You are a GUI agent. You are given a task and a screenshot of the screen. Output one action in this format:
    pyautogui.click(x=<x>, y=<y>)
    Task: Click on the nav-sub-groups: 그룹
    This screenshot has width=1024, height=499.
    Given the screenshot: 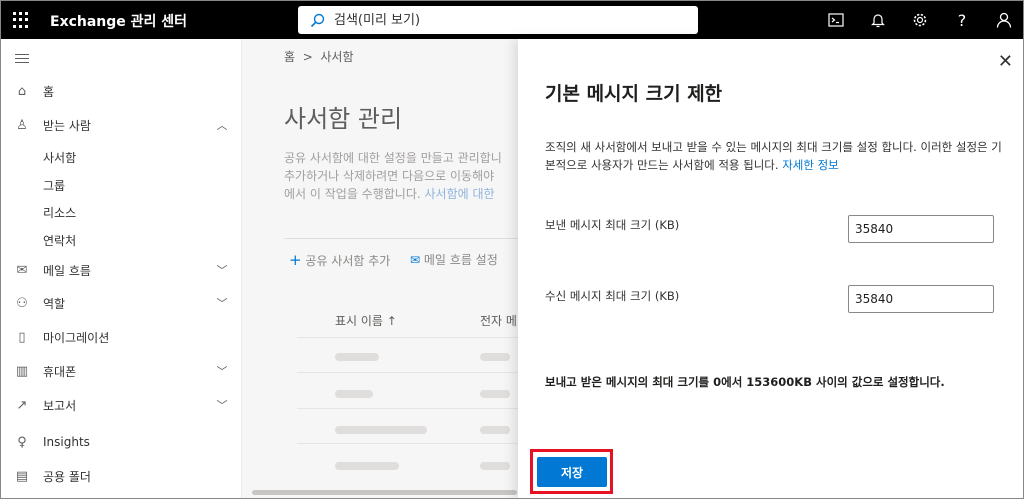 What is the action you would take?
    pyautogui.click(x=54, y=185)
    